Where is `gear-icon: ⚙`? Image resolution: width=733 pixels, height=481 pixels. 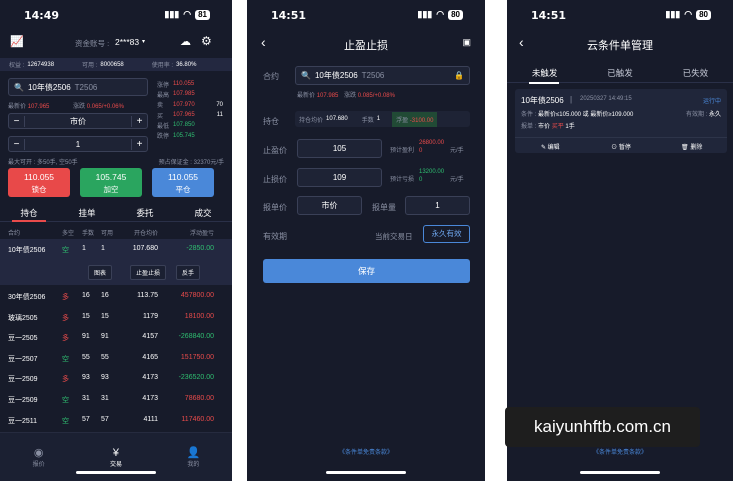 gear-icon: ⚙ is located at coordinates (206, 41).